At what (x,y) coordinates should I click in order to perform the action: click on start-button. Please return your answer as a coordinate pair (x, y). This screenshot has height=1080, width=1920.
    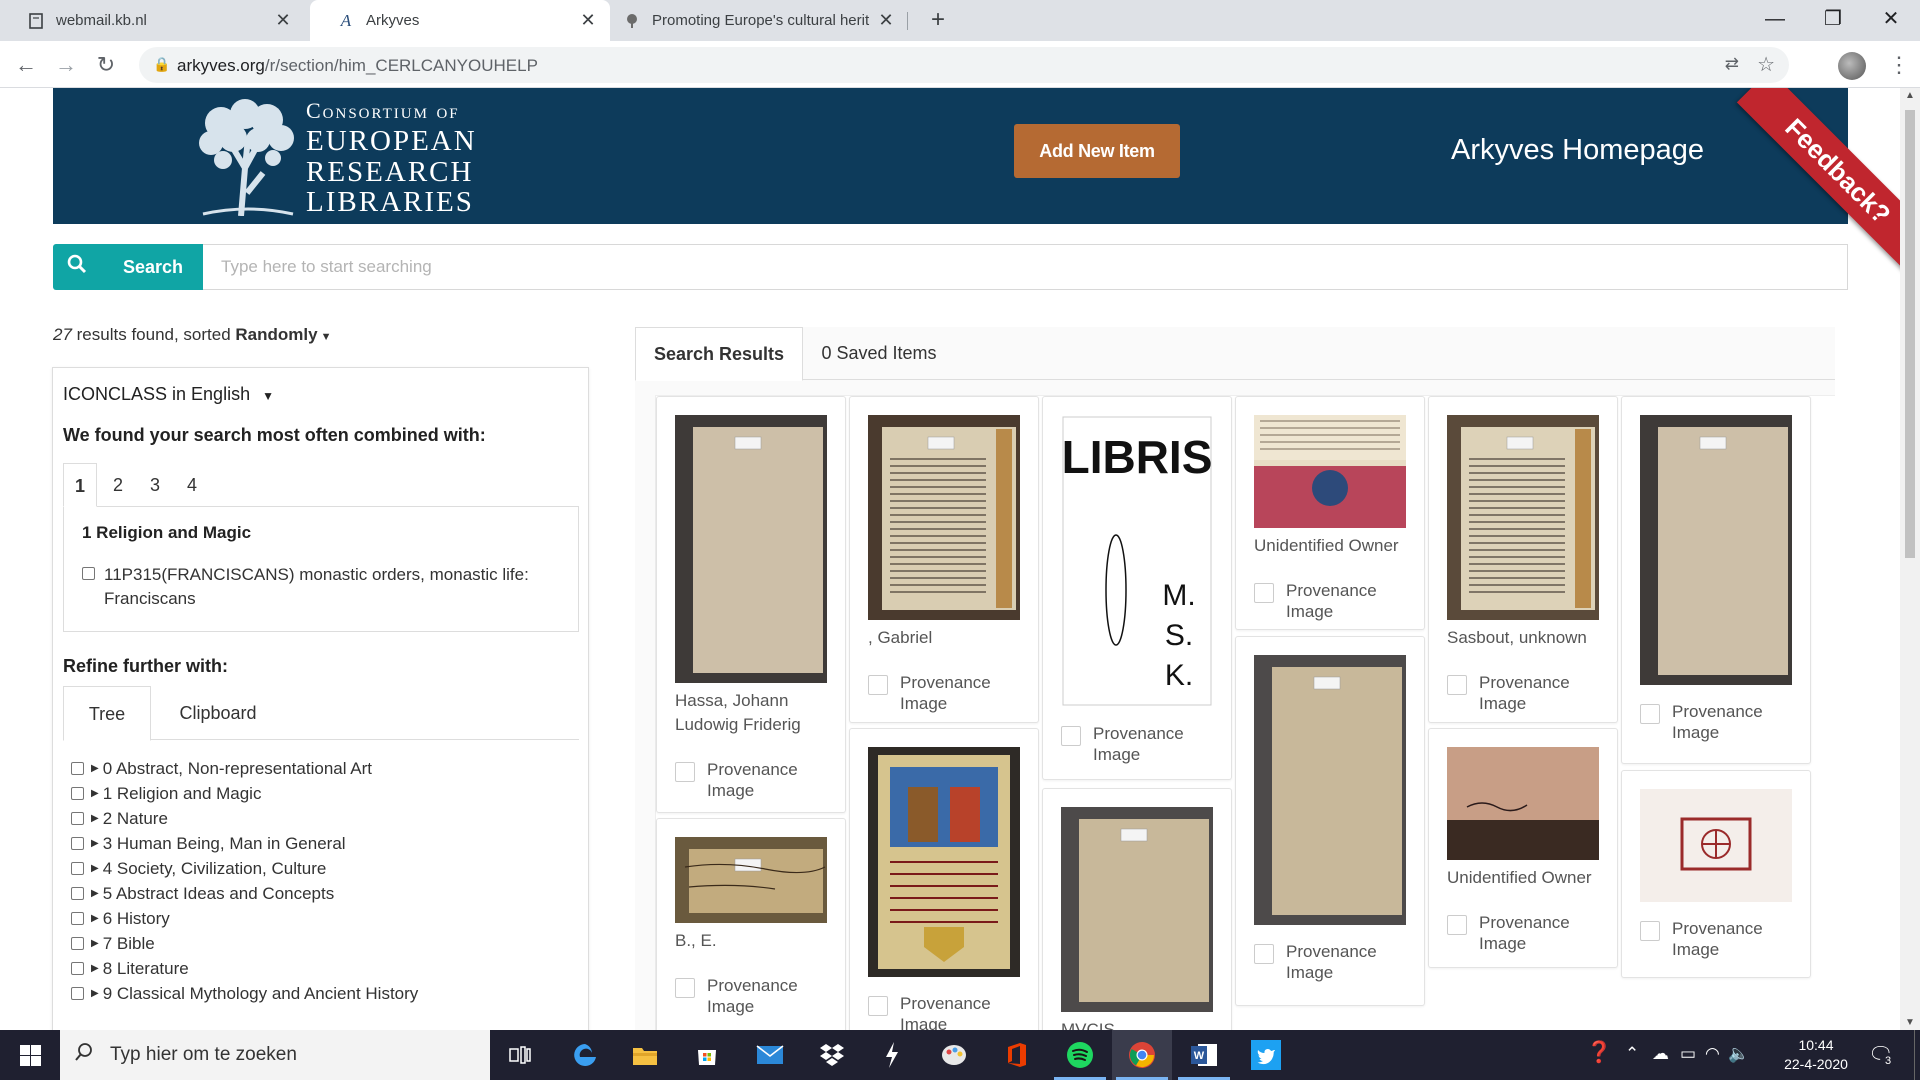
    Looking at the image, I should click on (30, 1055).